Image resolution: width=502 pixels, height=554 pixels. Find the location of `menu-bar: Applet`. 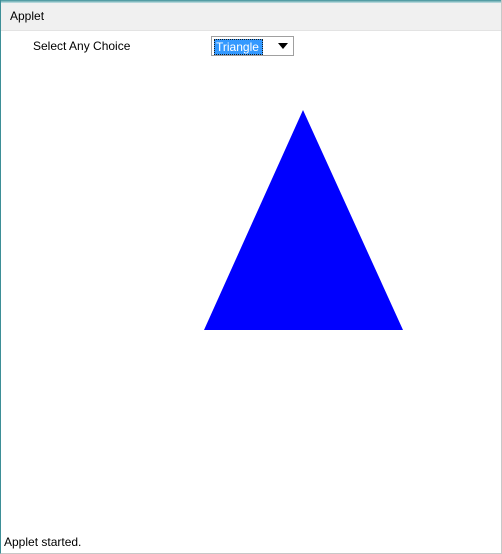

menu-bar: Applet is located at coordinates (251, 17).